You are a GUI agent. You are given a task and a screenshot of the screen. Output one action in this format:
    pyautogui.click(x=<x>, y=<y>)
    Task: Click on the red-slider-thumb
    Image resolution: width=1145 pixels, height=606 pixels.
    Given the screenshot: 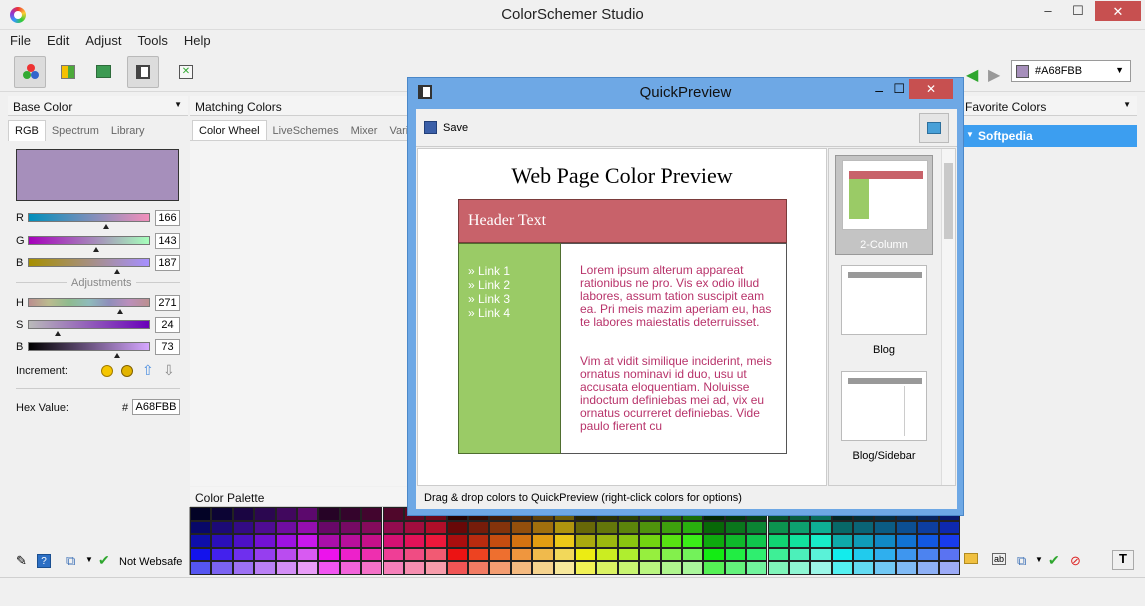 What is the action you would take?
    pyautogui.click(x=106, y=226)
    